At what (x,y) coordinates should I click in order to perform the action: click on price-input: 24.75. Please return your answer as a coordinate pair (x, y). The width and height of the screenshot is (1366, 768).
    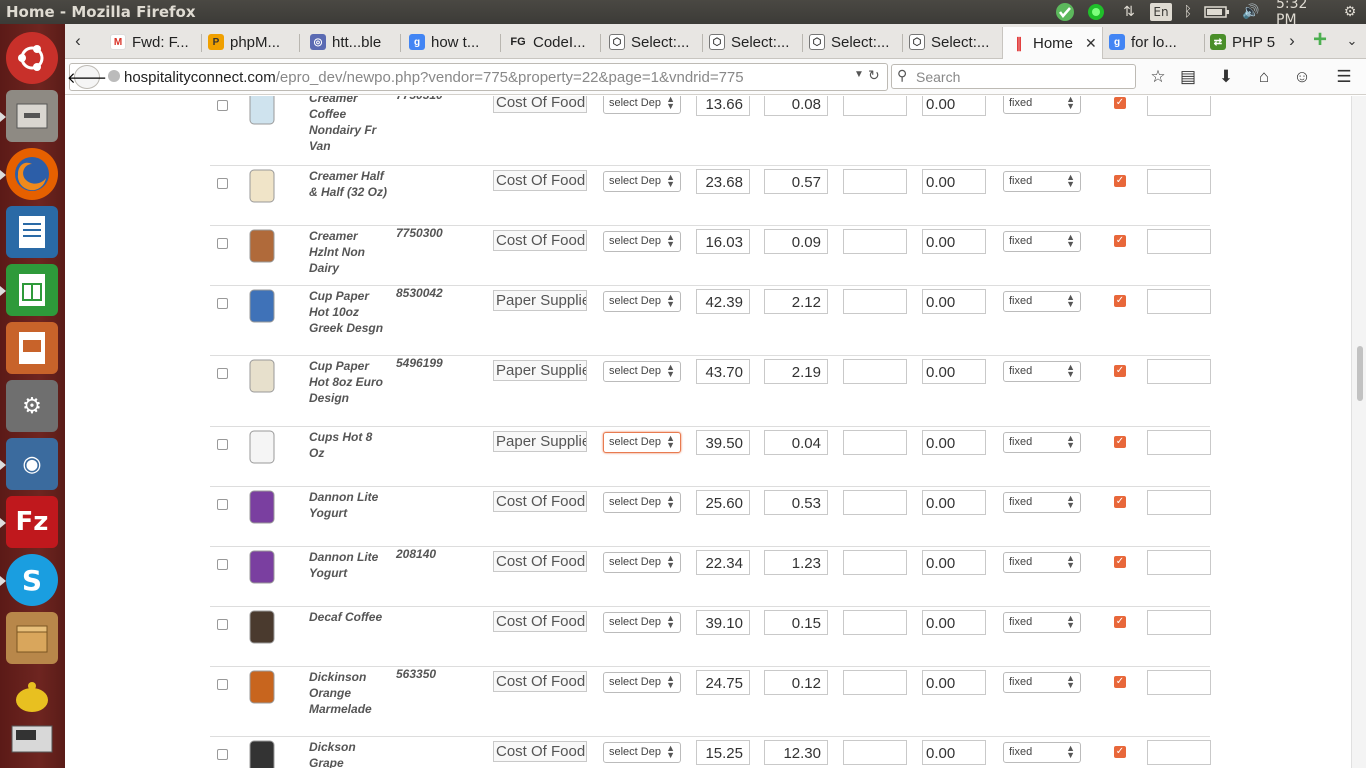
    Looking at the image, I should click on (723, 682).